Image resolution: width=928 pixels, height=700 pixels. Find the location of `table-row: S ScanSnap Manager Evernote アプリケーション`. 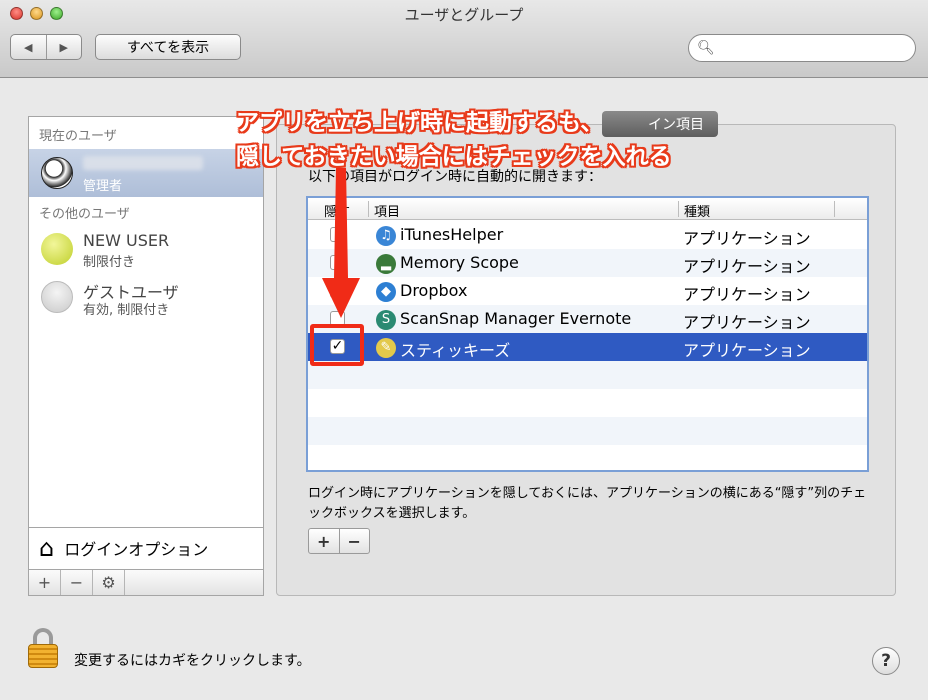

table-row: S ScanSnap Manager Evernote アプリケーション is located at coordinates (587, 319).